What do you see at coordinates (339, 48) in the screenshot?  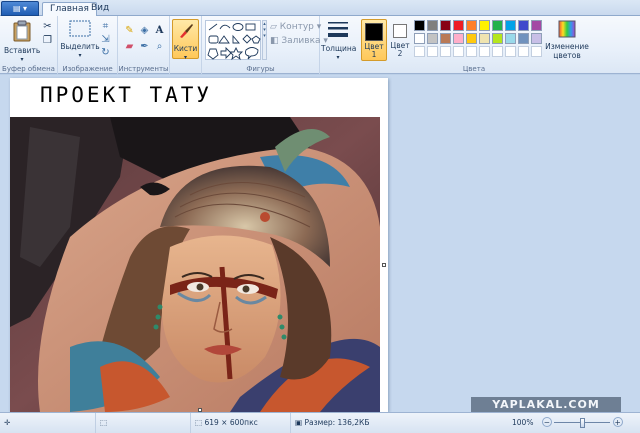 I see `size-label: Толщина` at bounding box center [339, 48].